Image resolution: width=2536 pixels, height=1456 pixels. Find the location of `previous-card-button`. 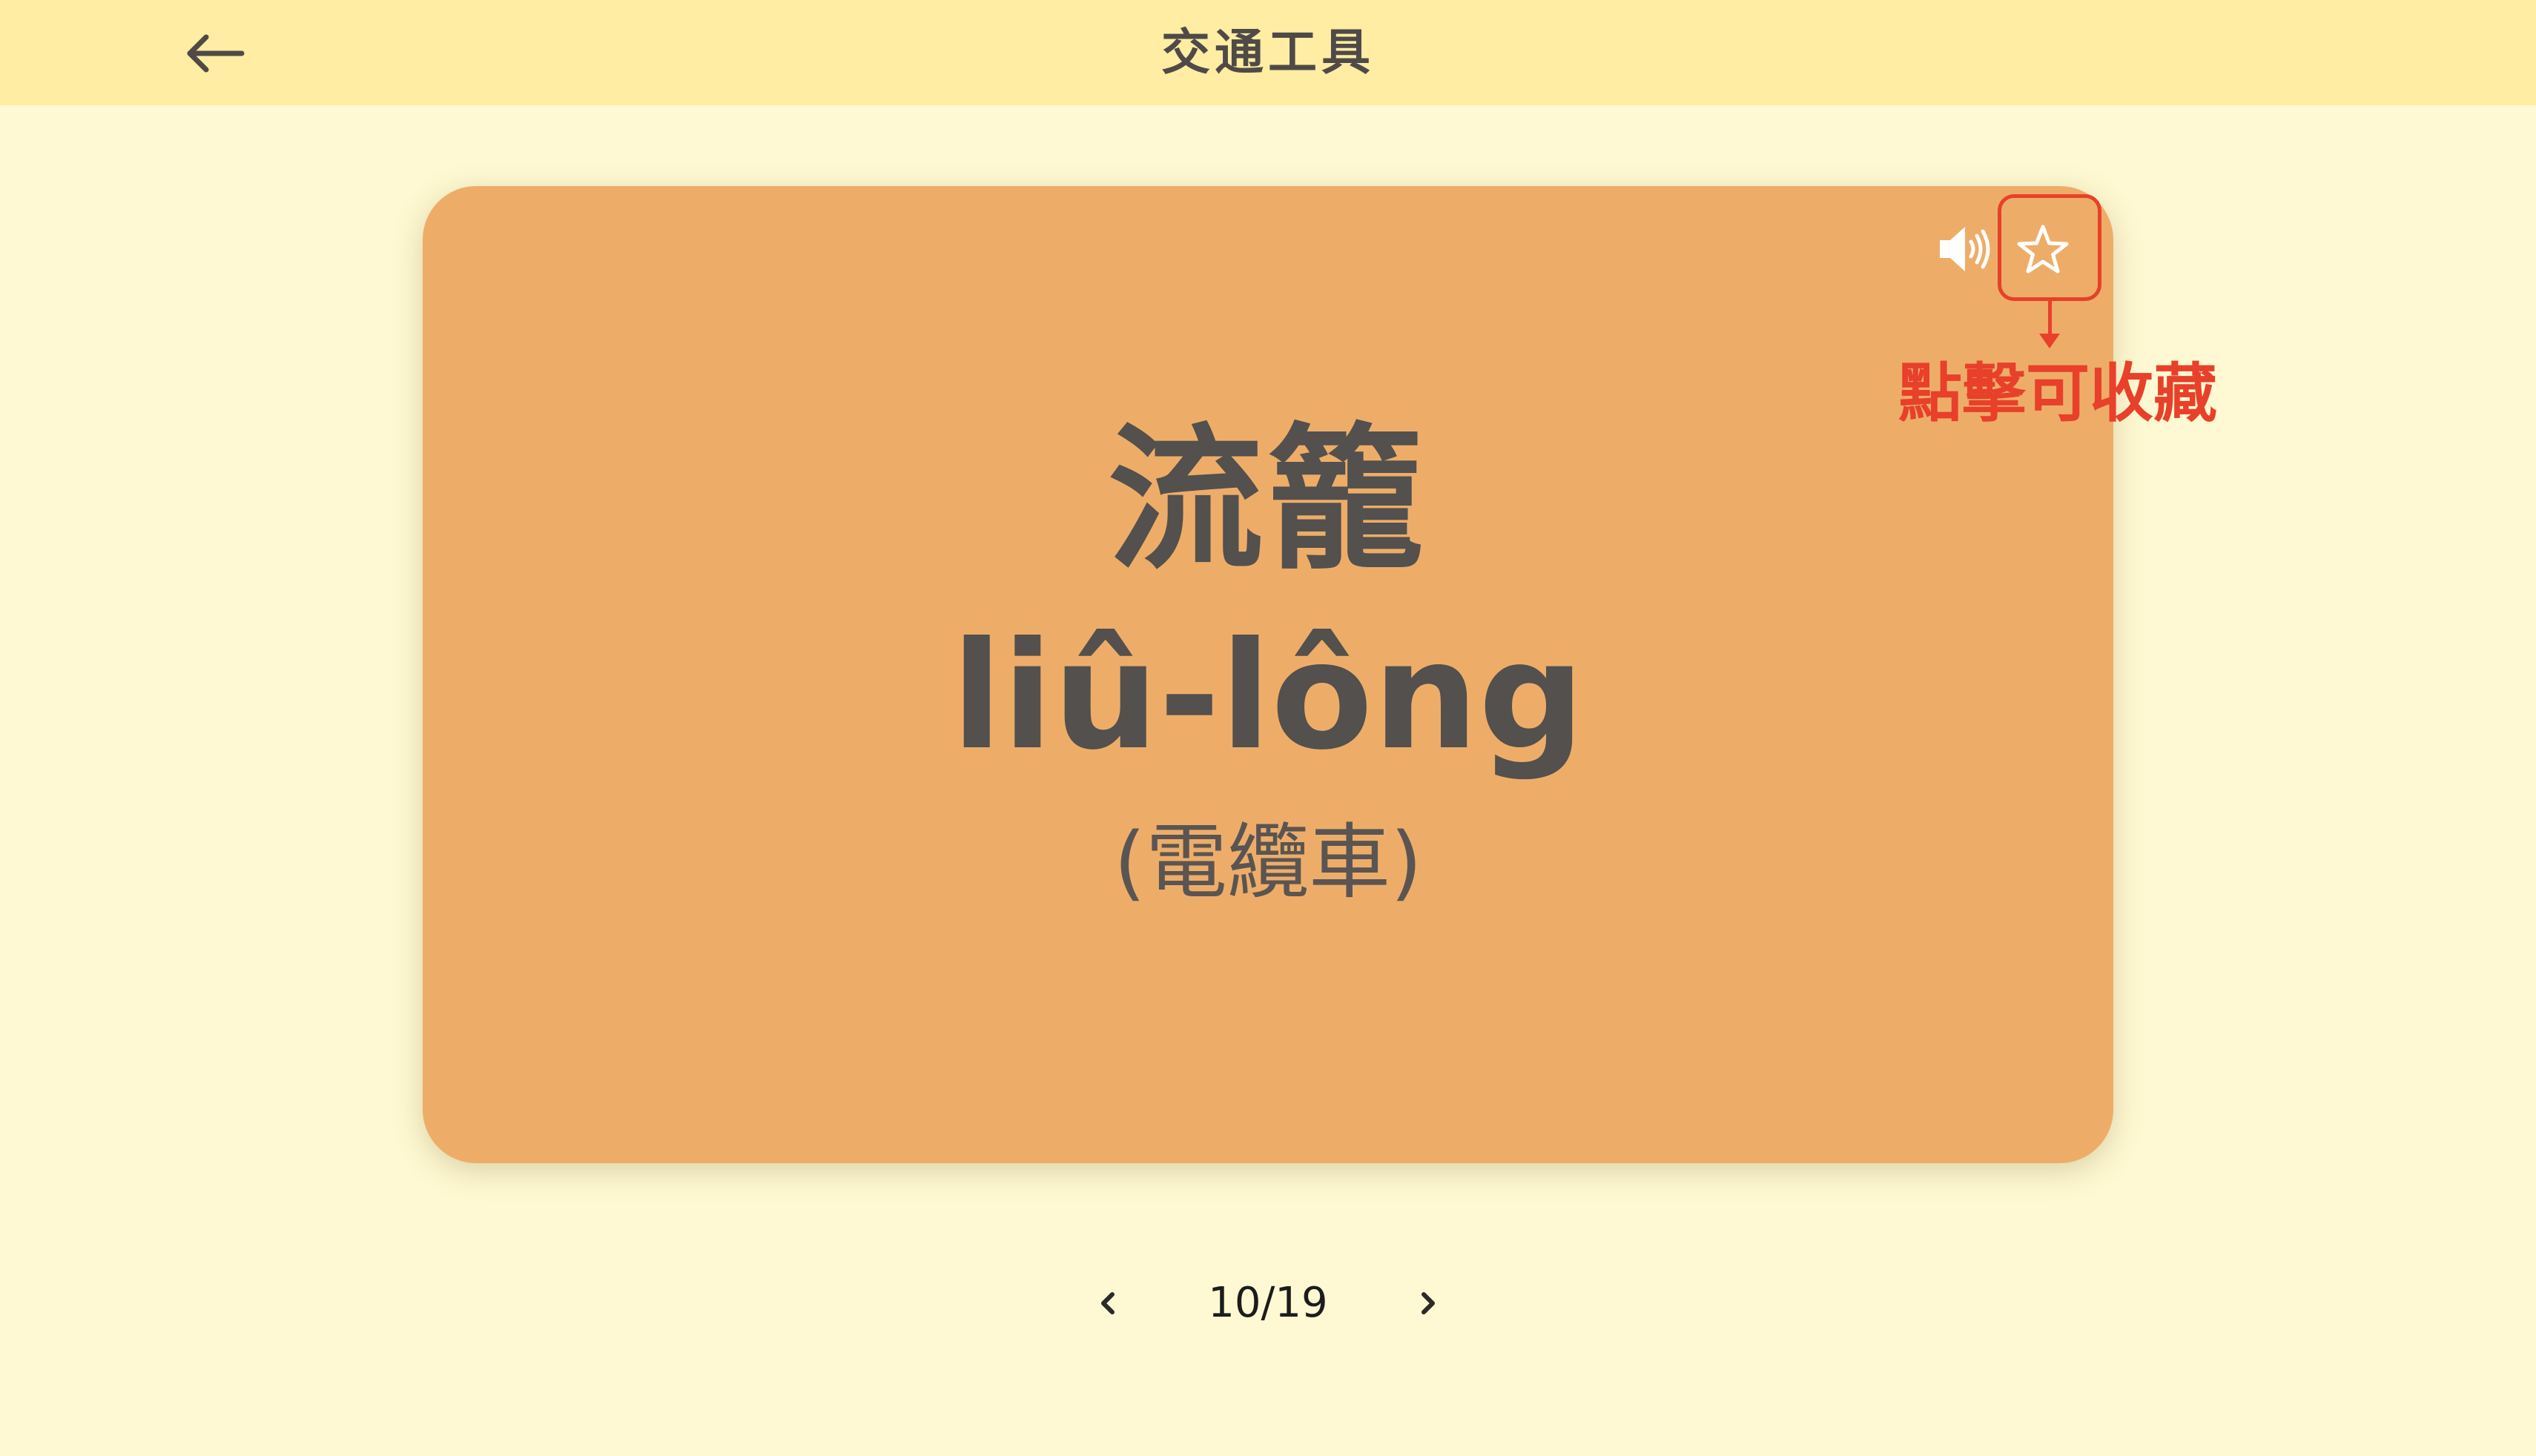

previous-card-button is located at coordinates (1108, 1303).